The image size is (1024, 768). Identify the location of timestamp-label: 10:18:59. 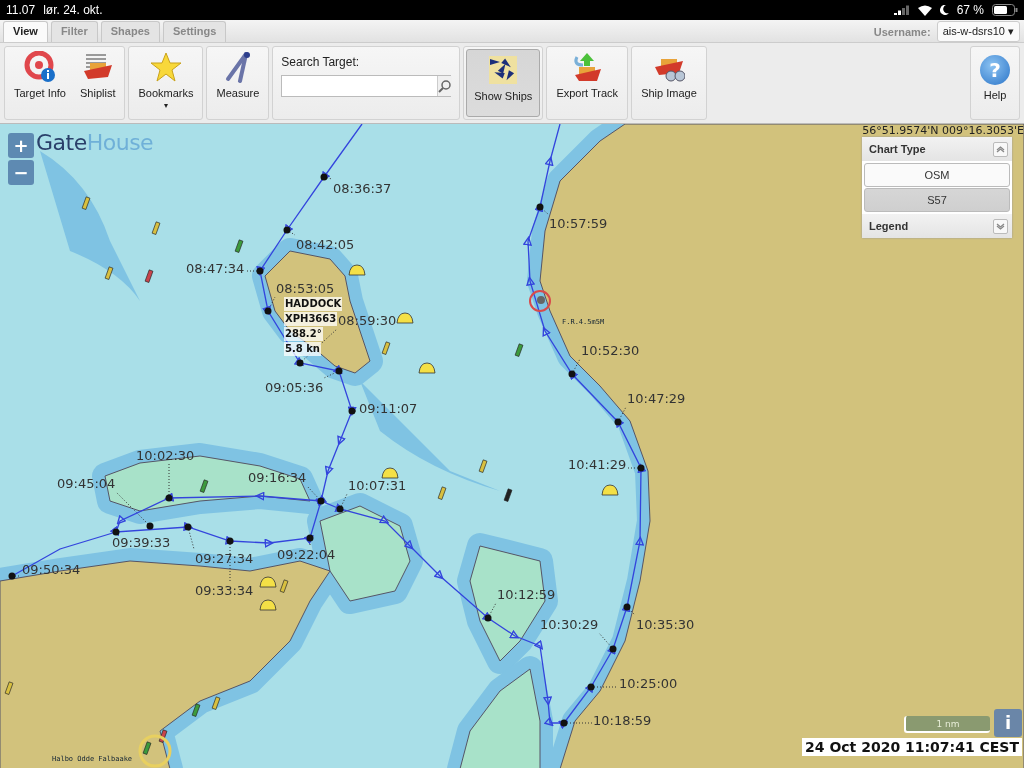
(622, 720).